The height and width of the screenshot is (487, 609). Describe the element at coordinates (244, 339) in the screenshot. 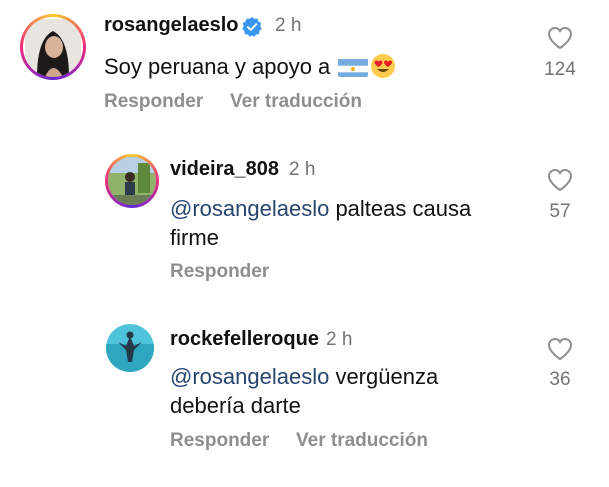

I see `username: rockefelleroque` at that location.